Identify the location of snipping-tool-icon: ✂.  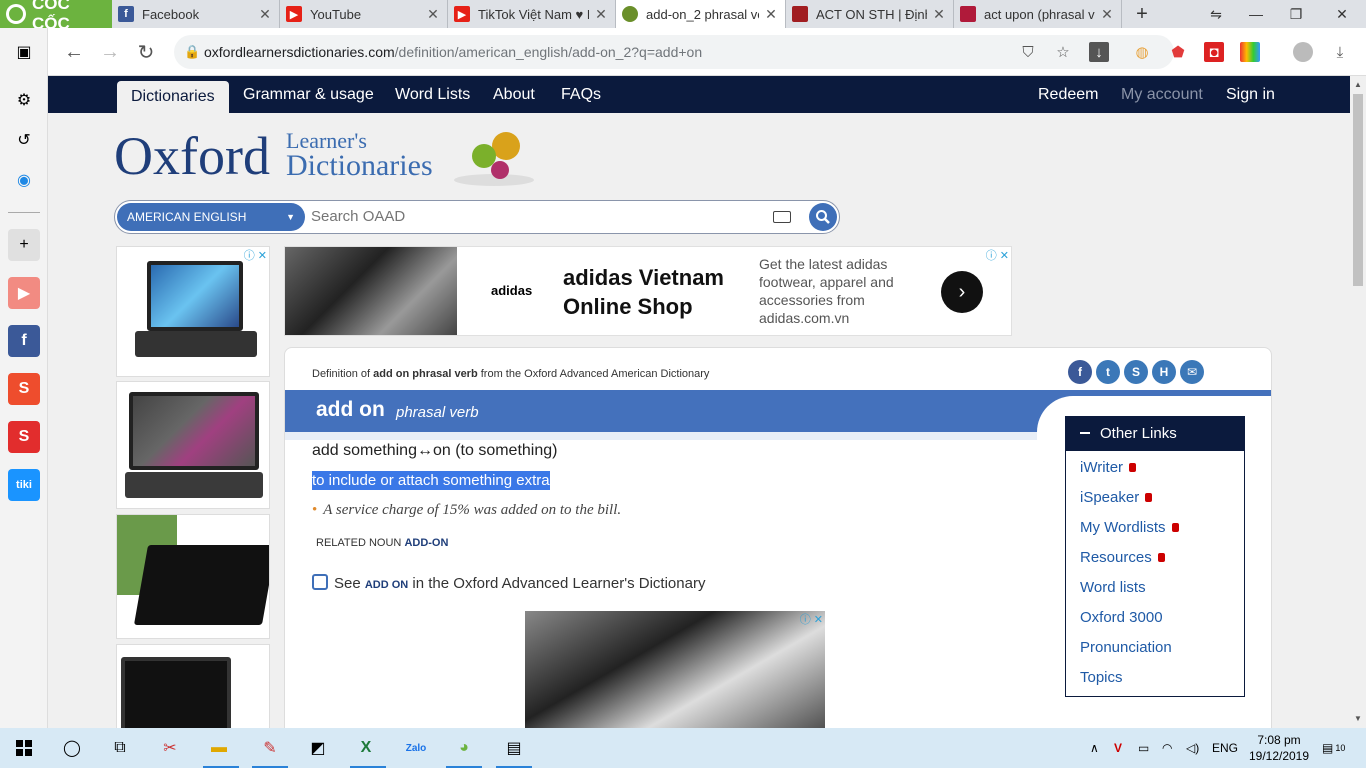
(170, 748).